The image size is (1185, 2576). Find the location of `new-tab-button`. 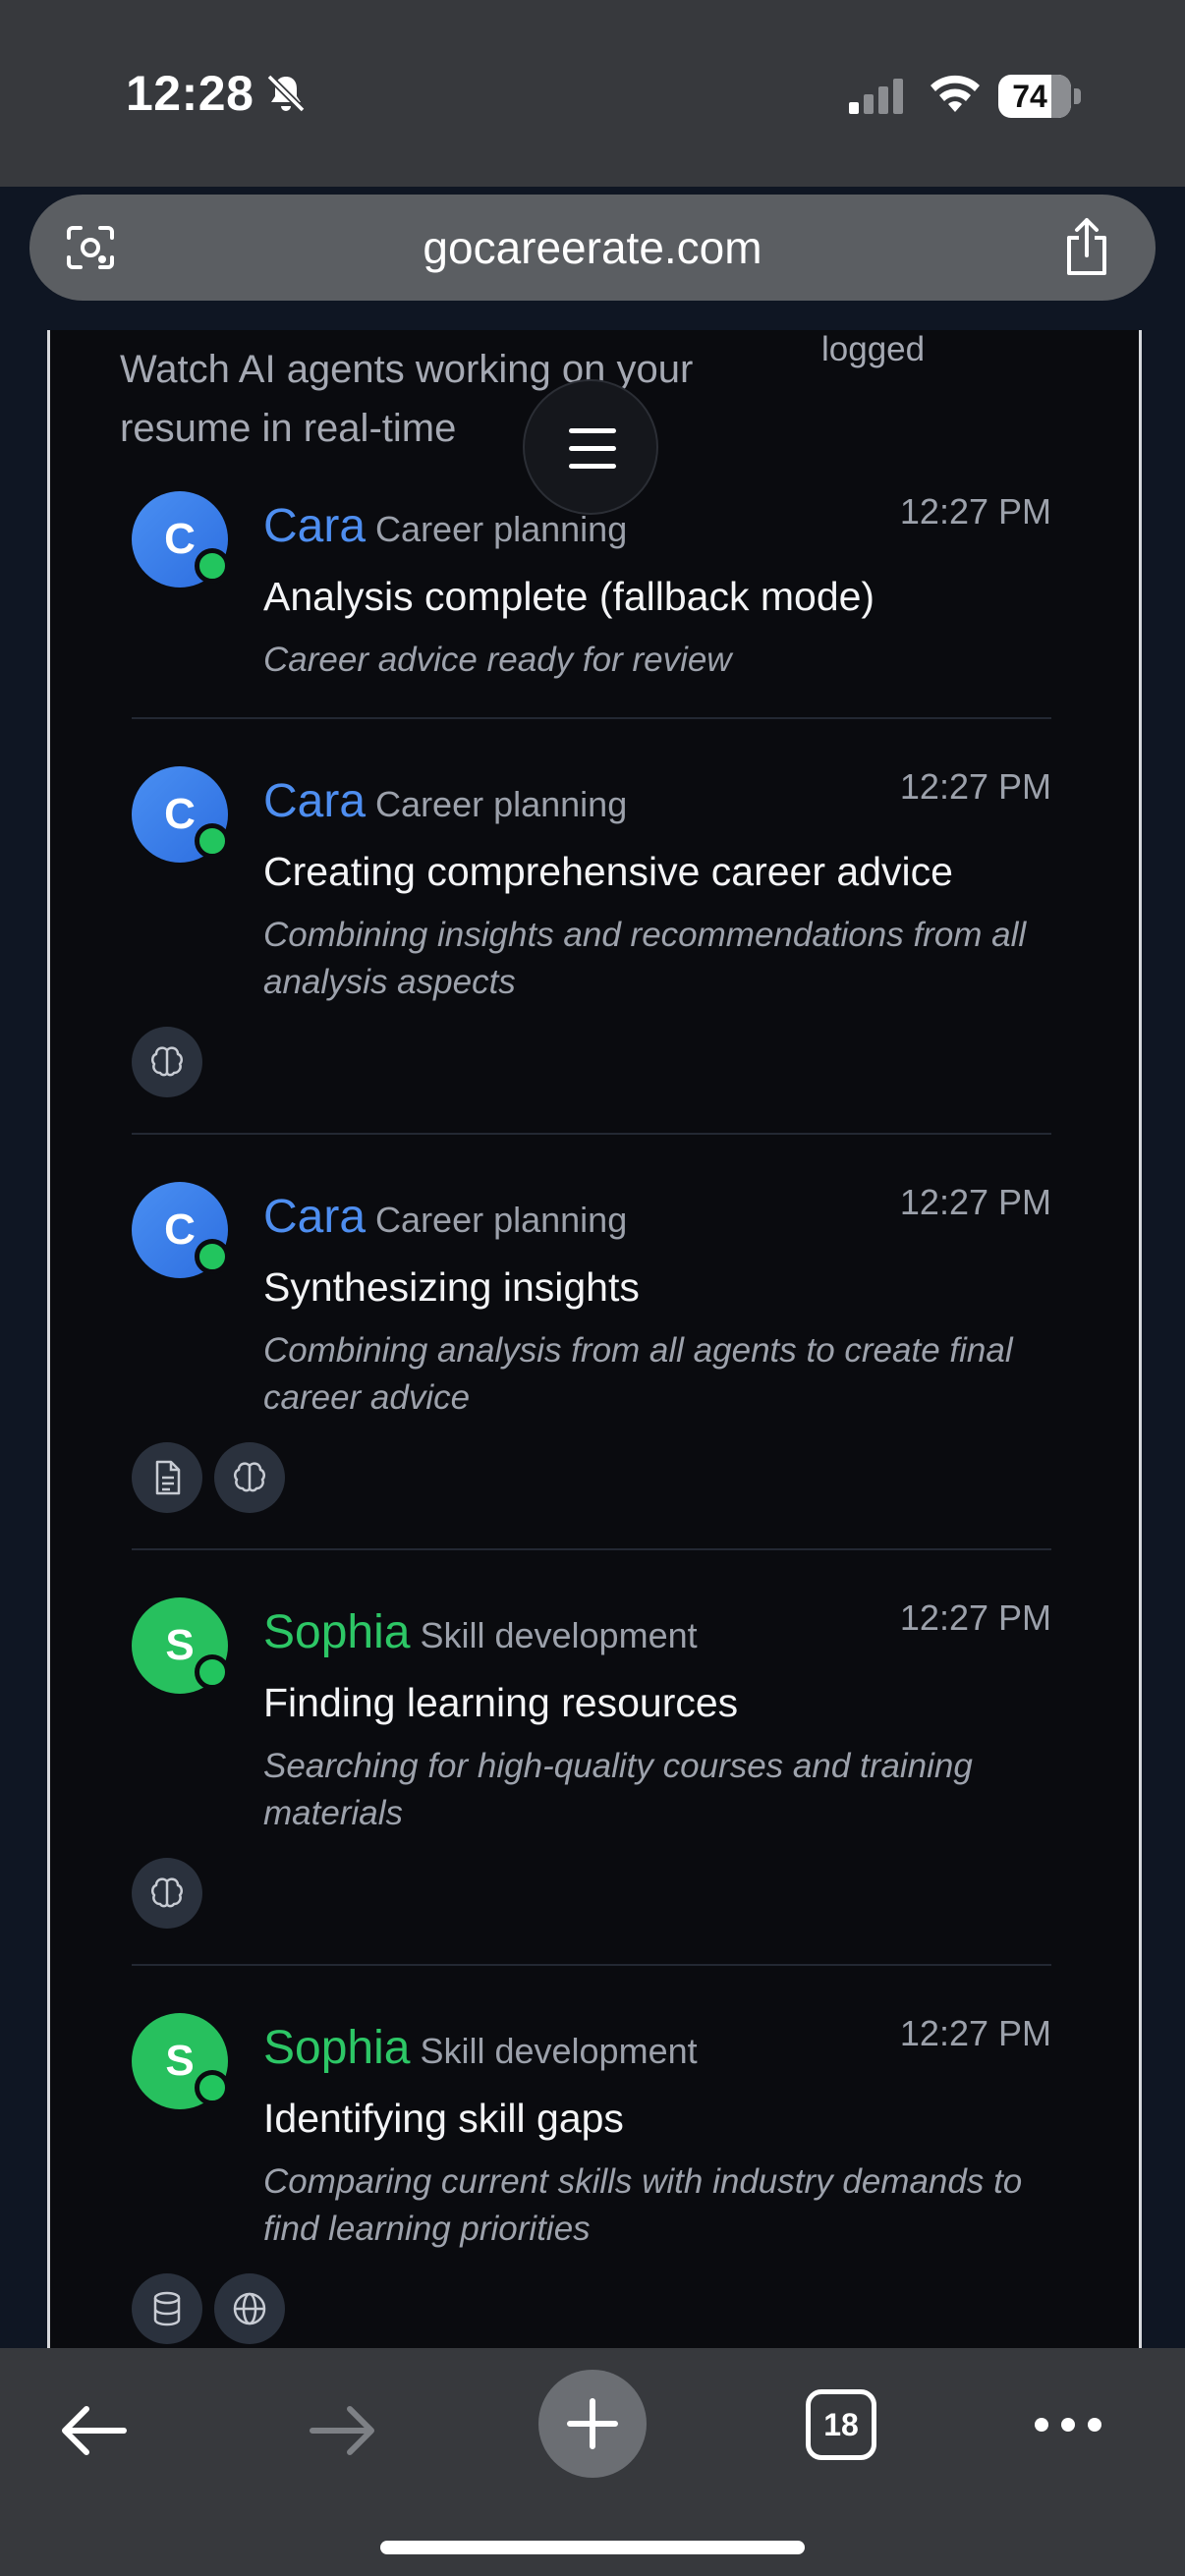

new-tab-button is located at coordinates (592, 2424).